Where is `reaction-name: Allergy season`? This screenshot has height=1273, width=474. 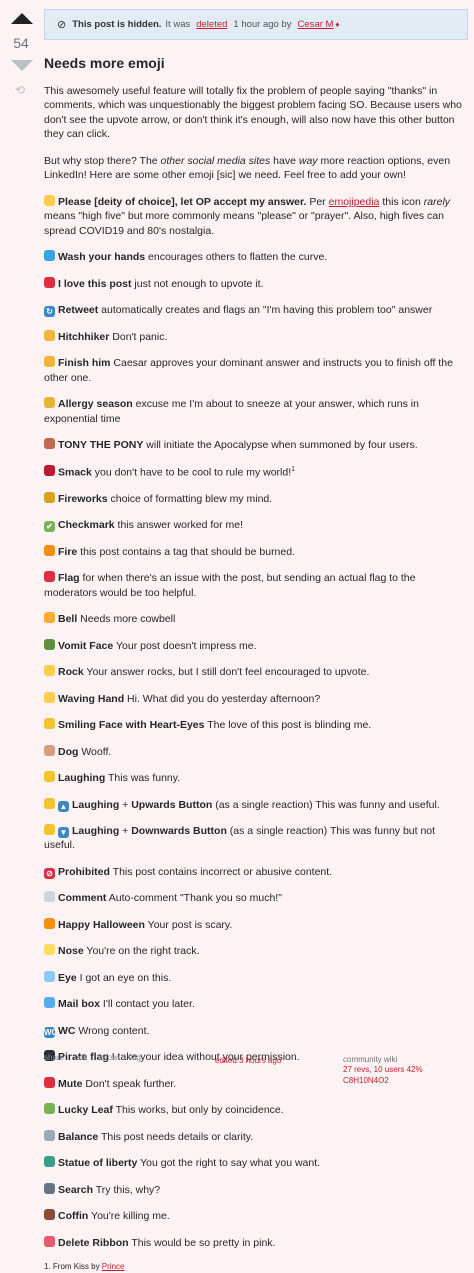 reaction-name: Allergy season is located at coordinates (95, 404).